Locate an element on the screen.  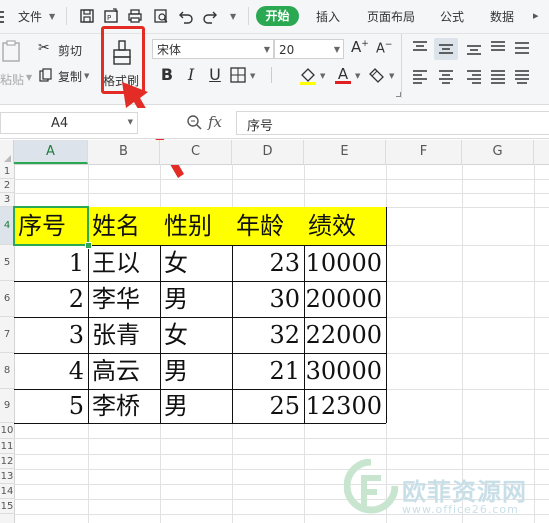
table-cell: 30 is located at coordinates (268, 299).